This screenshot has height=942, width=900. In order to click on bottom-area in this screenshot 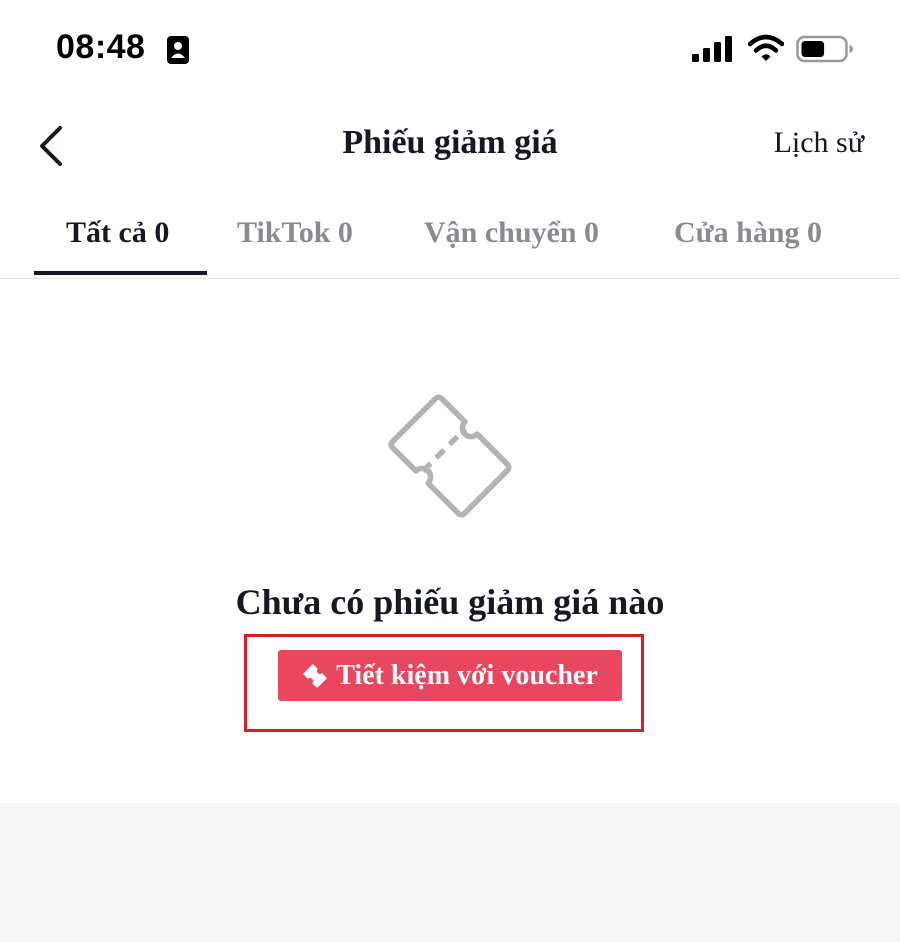, I will do `click(450, 872)`.